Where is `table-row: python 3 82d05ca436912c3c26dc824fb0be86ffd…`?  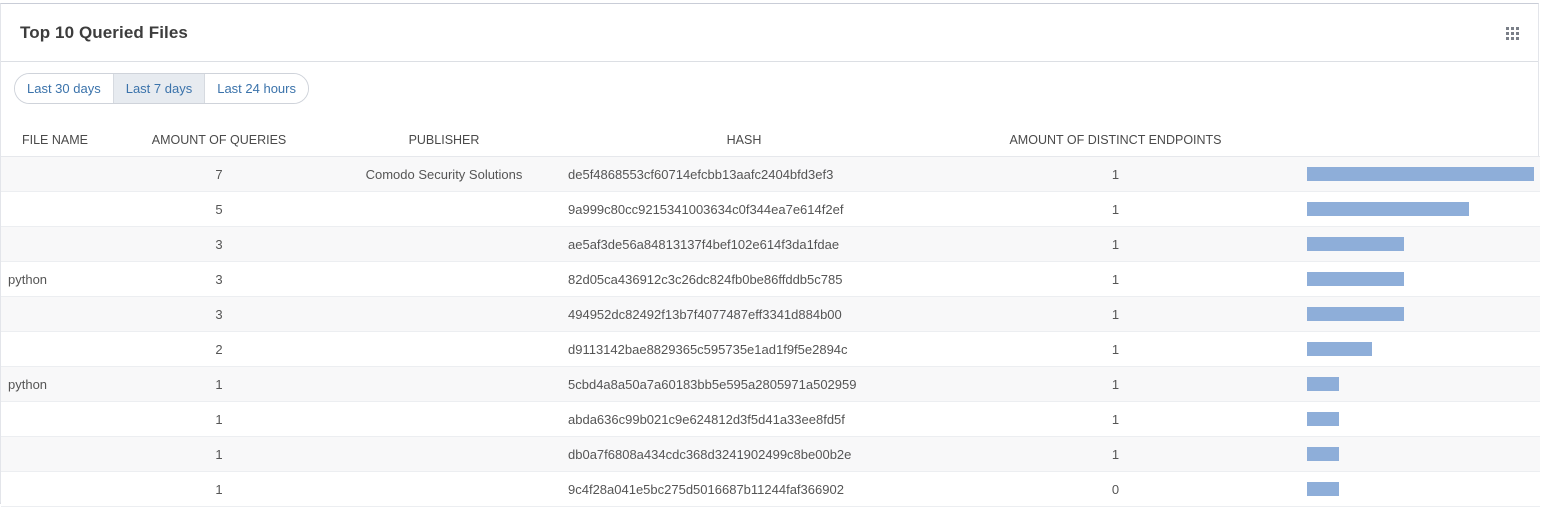 table-row: python 3 82d05ca436912c3c26dc824fb0be86ffd… is located at coordinates (770, 279).